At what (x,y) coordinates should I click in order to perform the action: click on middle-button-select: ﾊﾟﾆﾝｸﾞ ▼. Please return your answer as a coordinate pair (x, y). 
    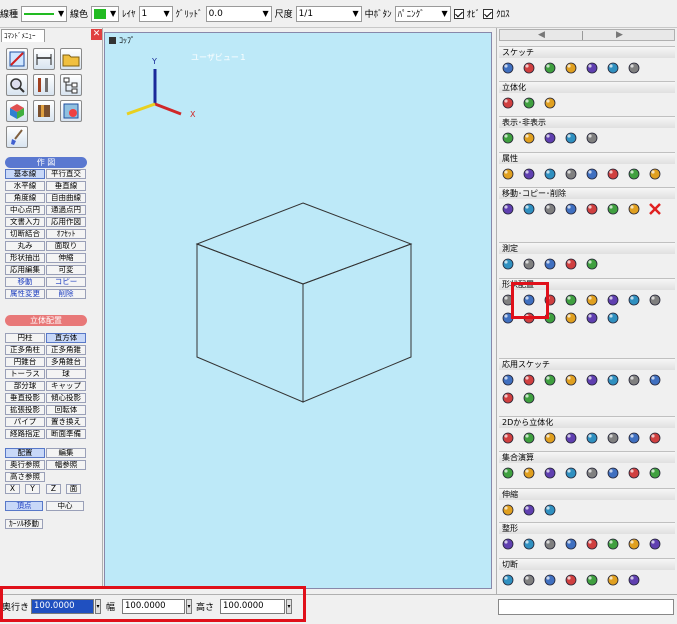
    Looking at the image, I should click on (422, 13).